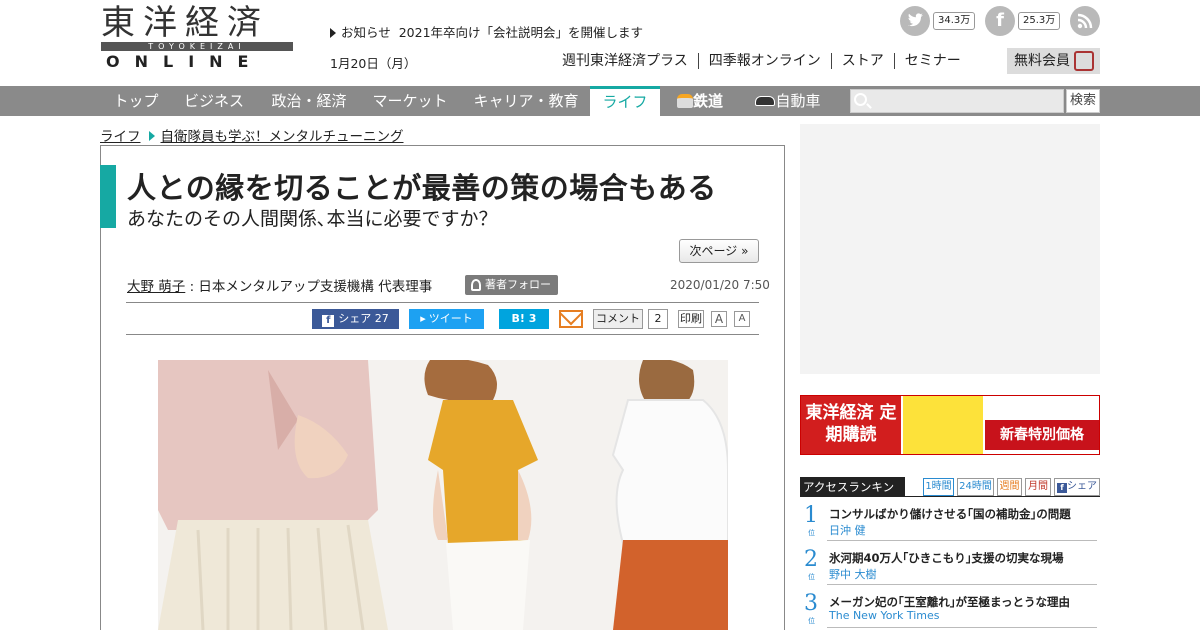 The height and width of the screenshot is (630, 1200). Describe the element at coordinates (521, 32) in the screenshot. I see `notice-text: 2021年卒向け「会社説明会」を開催します` at that location.